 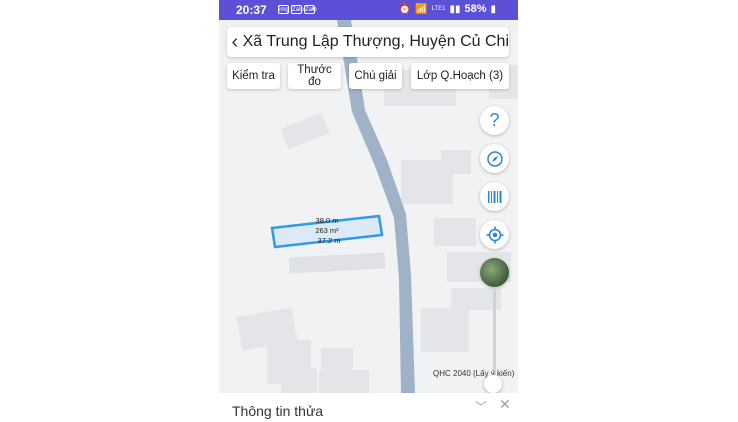 I want to click on status-time: 20:37, so click(x=251, y=10).